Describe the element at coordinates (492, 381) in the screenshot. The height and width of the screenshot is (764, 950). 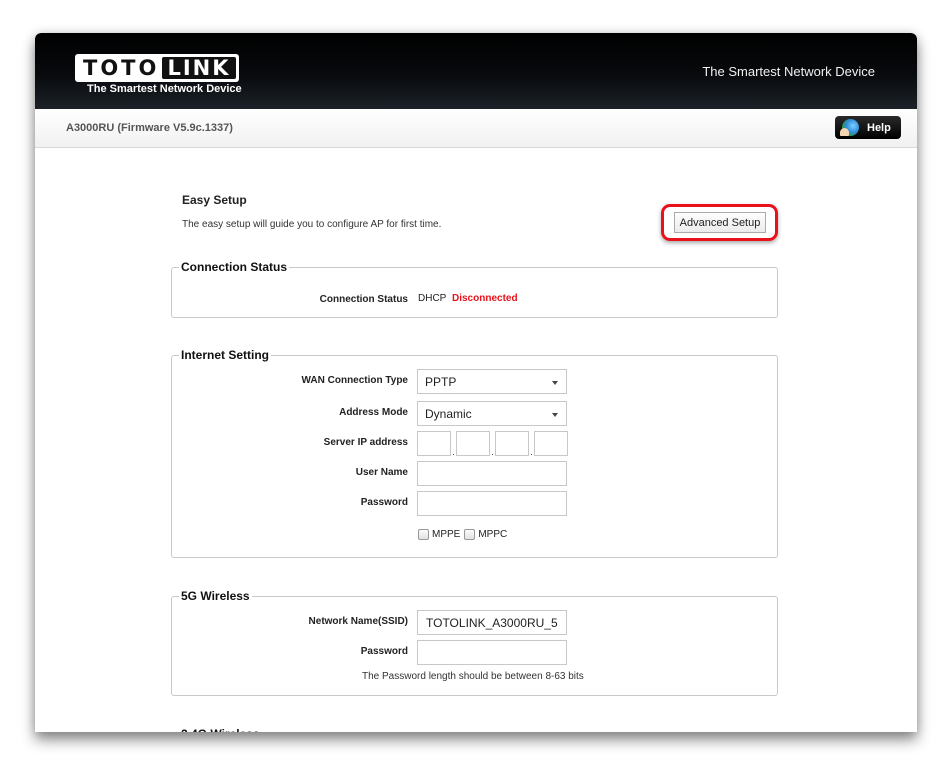
I see `wan-connection-type-select: PPTP` at that location.